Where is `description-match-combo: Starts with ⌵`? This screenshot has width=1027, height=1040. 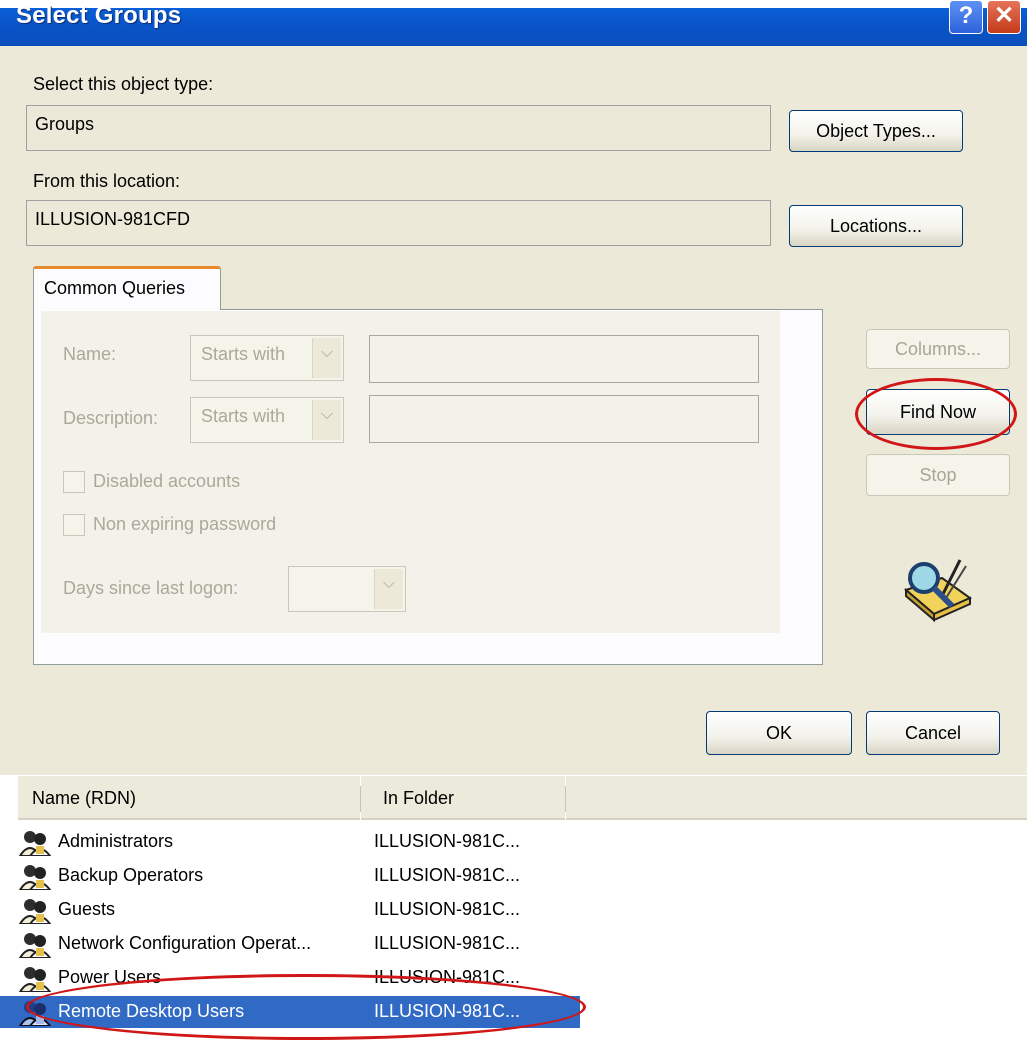 description-match-combo: Starts with ⌵ is located at coordinates (267, 420).